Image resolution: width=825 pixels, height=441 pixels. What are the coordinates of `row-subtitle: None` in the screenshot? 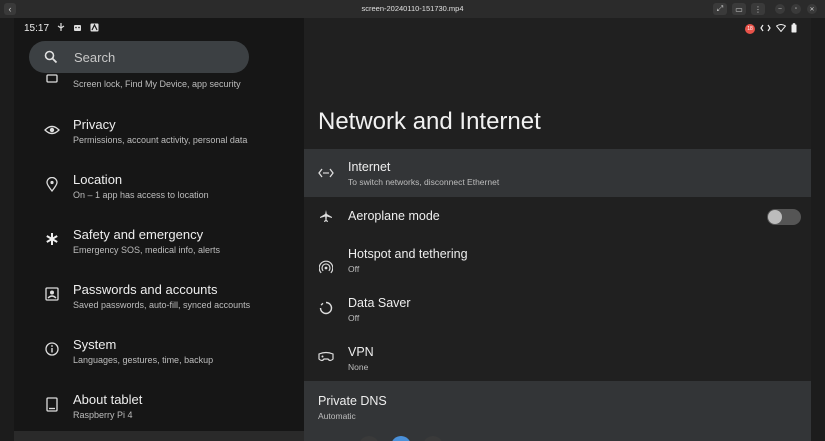 It's located at (358, 367).